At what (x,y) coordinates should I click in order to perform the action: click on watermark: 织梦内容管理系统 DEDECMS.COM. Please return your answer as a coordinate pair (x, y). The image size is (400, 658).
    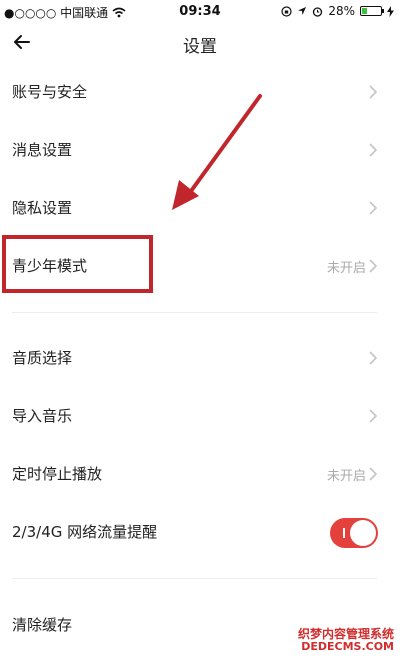
    Looking at the image, I should click on (345, 640).